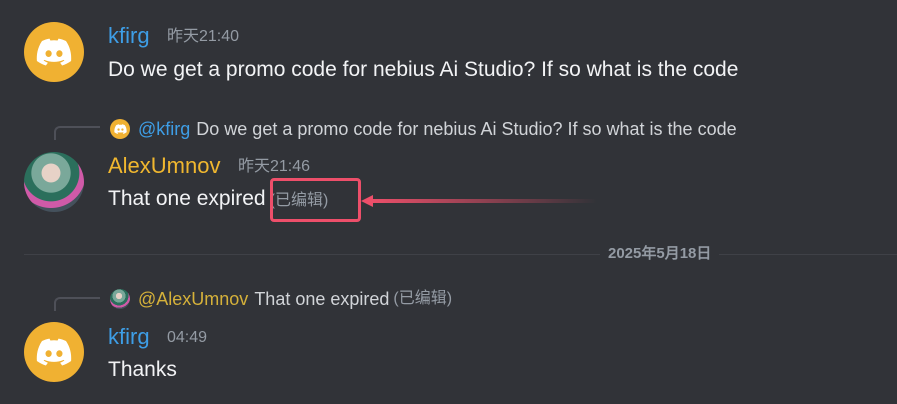  Describe the element at coordinates (479, 201) in the screenshot. I see `annotation-arrow-icon` at that location.